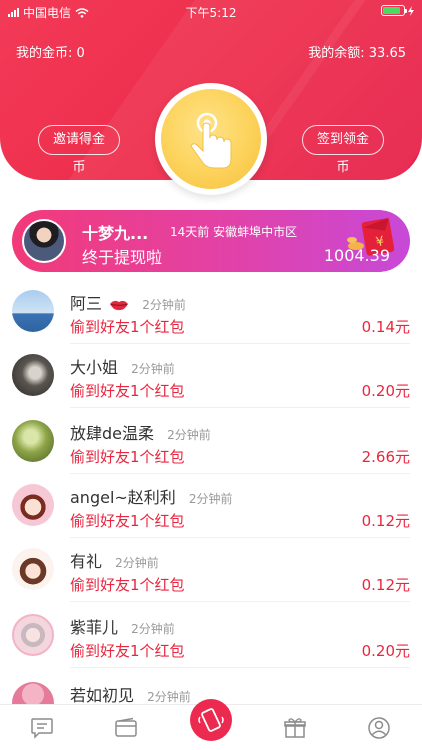  What do you see at coordinates (234, 232) in the screenshot?
I see `banner-time-location: 14天前 安徽蚌埠中市区` at bounding box center [234, 232].